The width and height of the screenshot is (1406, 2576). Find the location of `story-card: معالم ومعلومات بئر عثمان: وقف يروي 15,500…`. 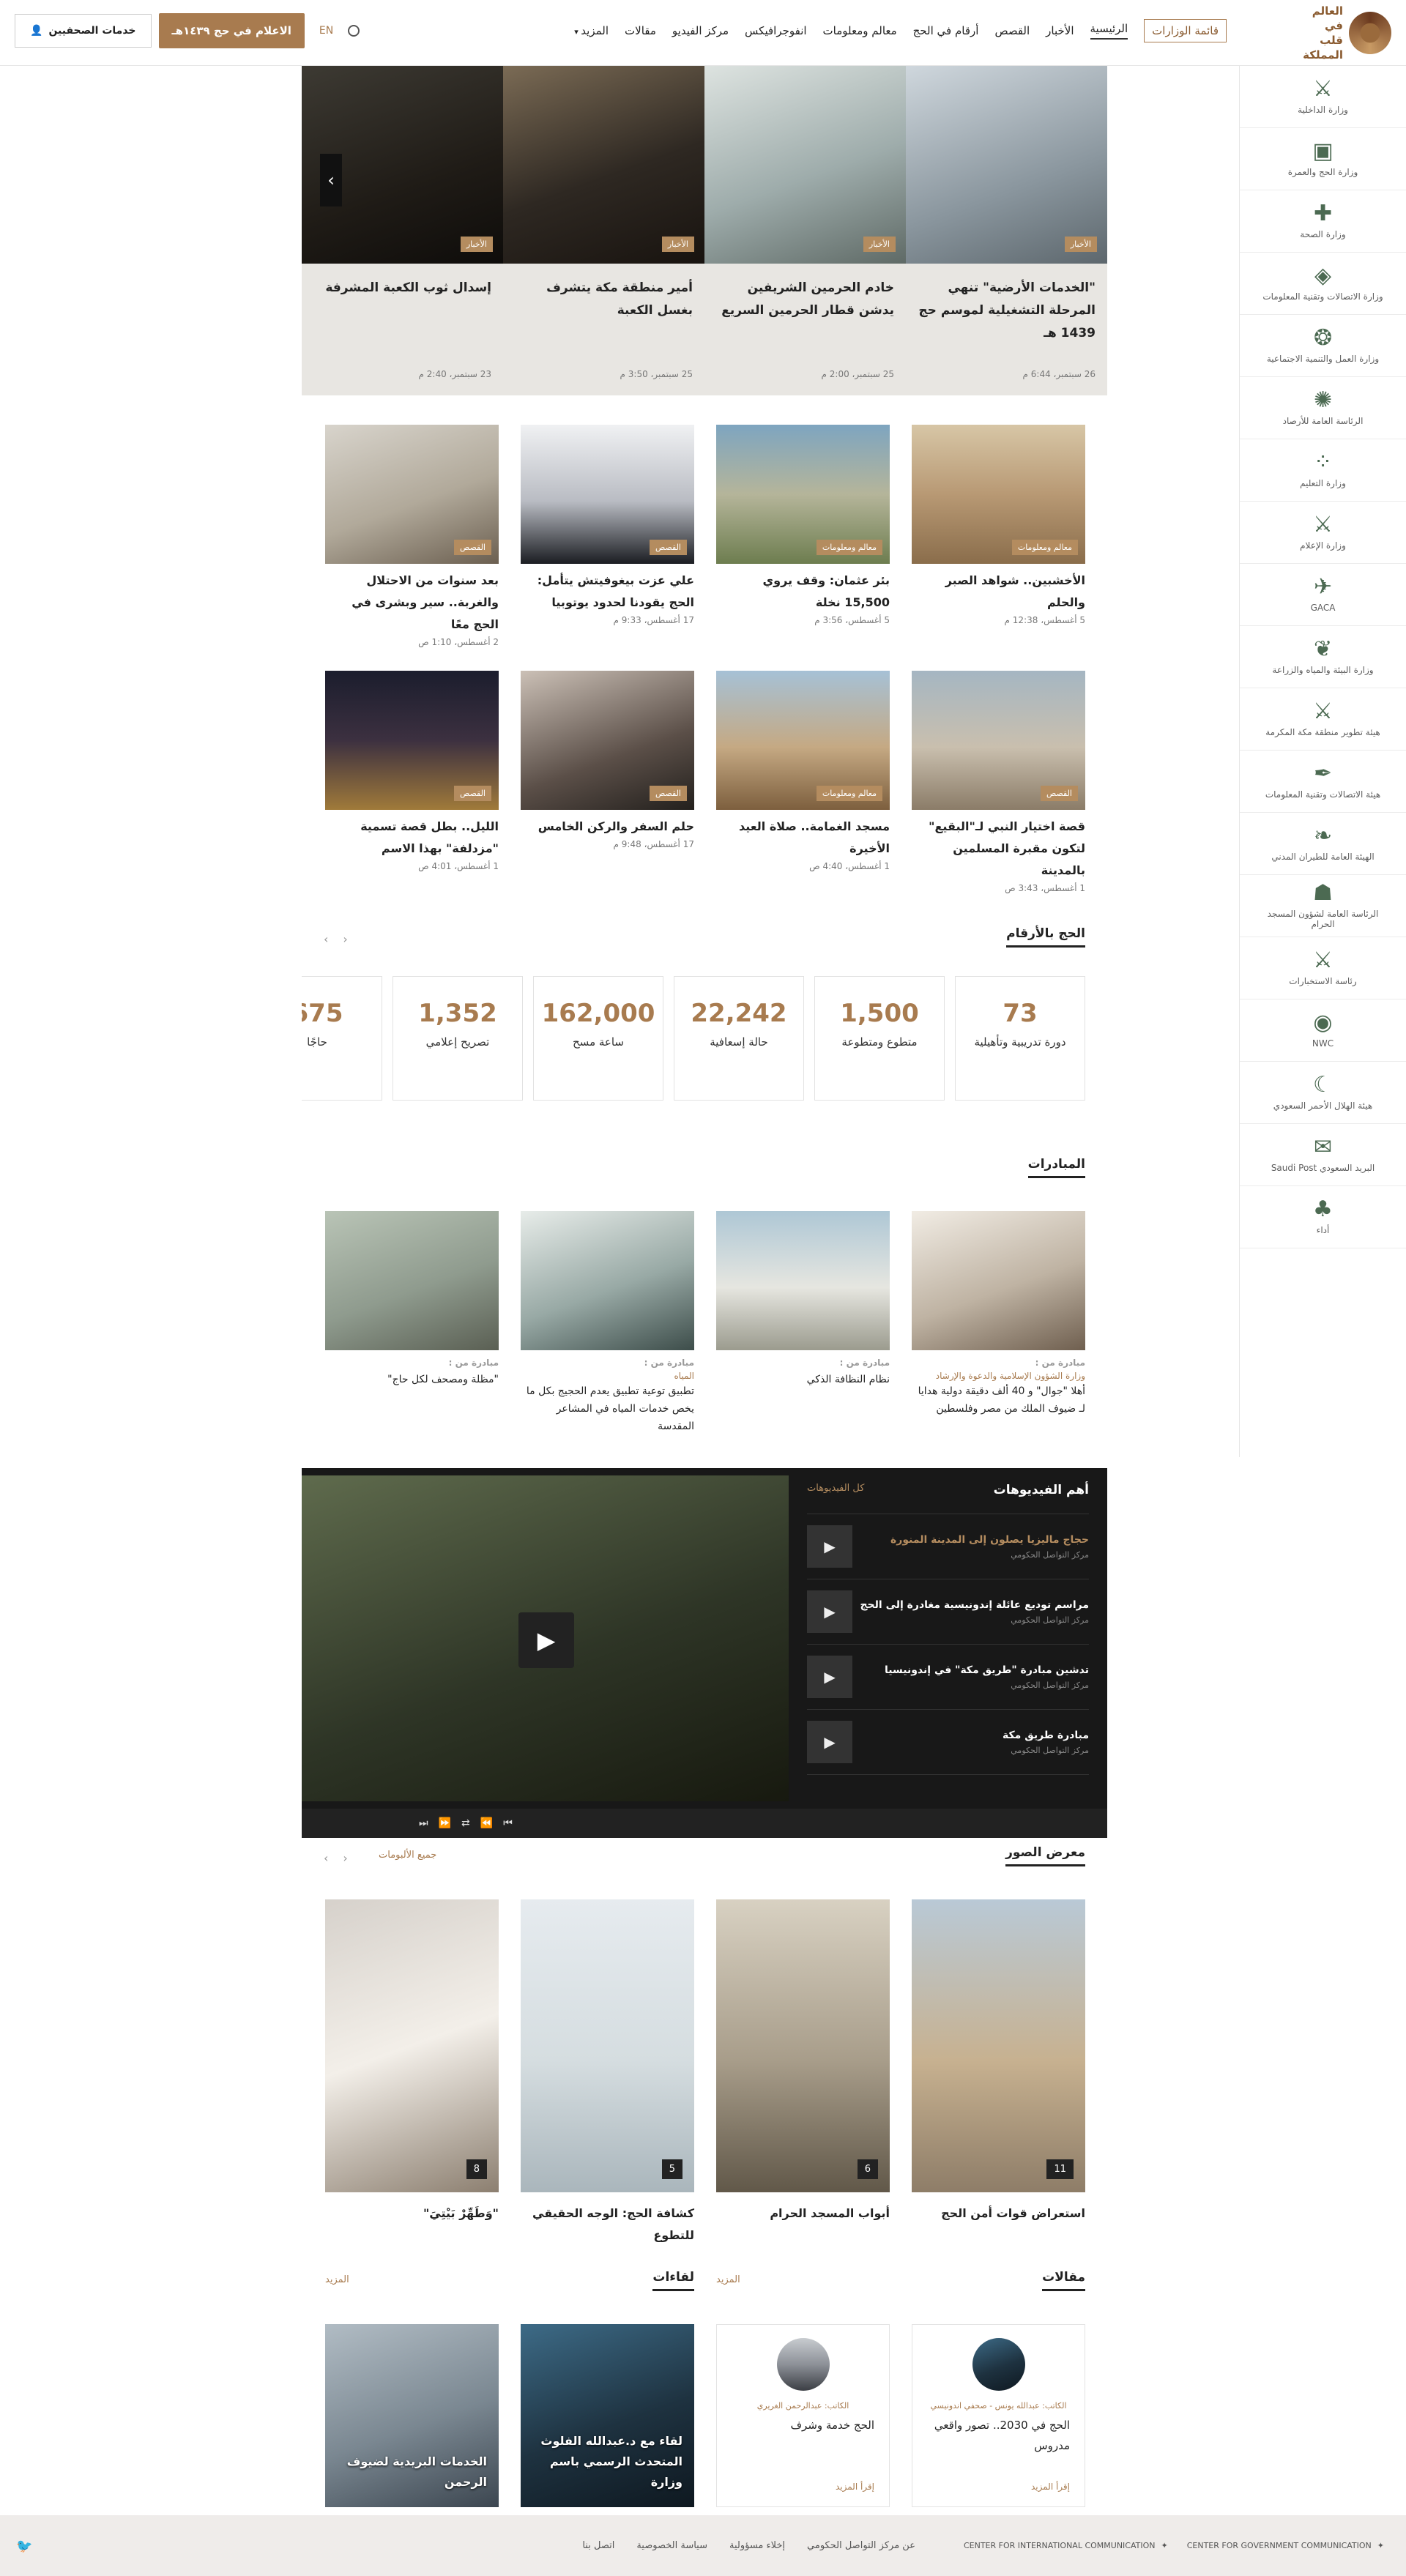

story-card: معالم ومعلومات بئر عثمان: وقف يروي 15,500… is located at coordinates (803, 536).